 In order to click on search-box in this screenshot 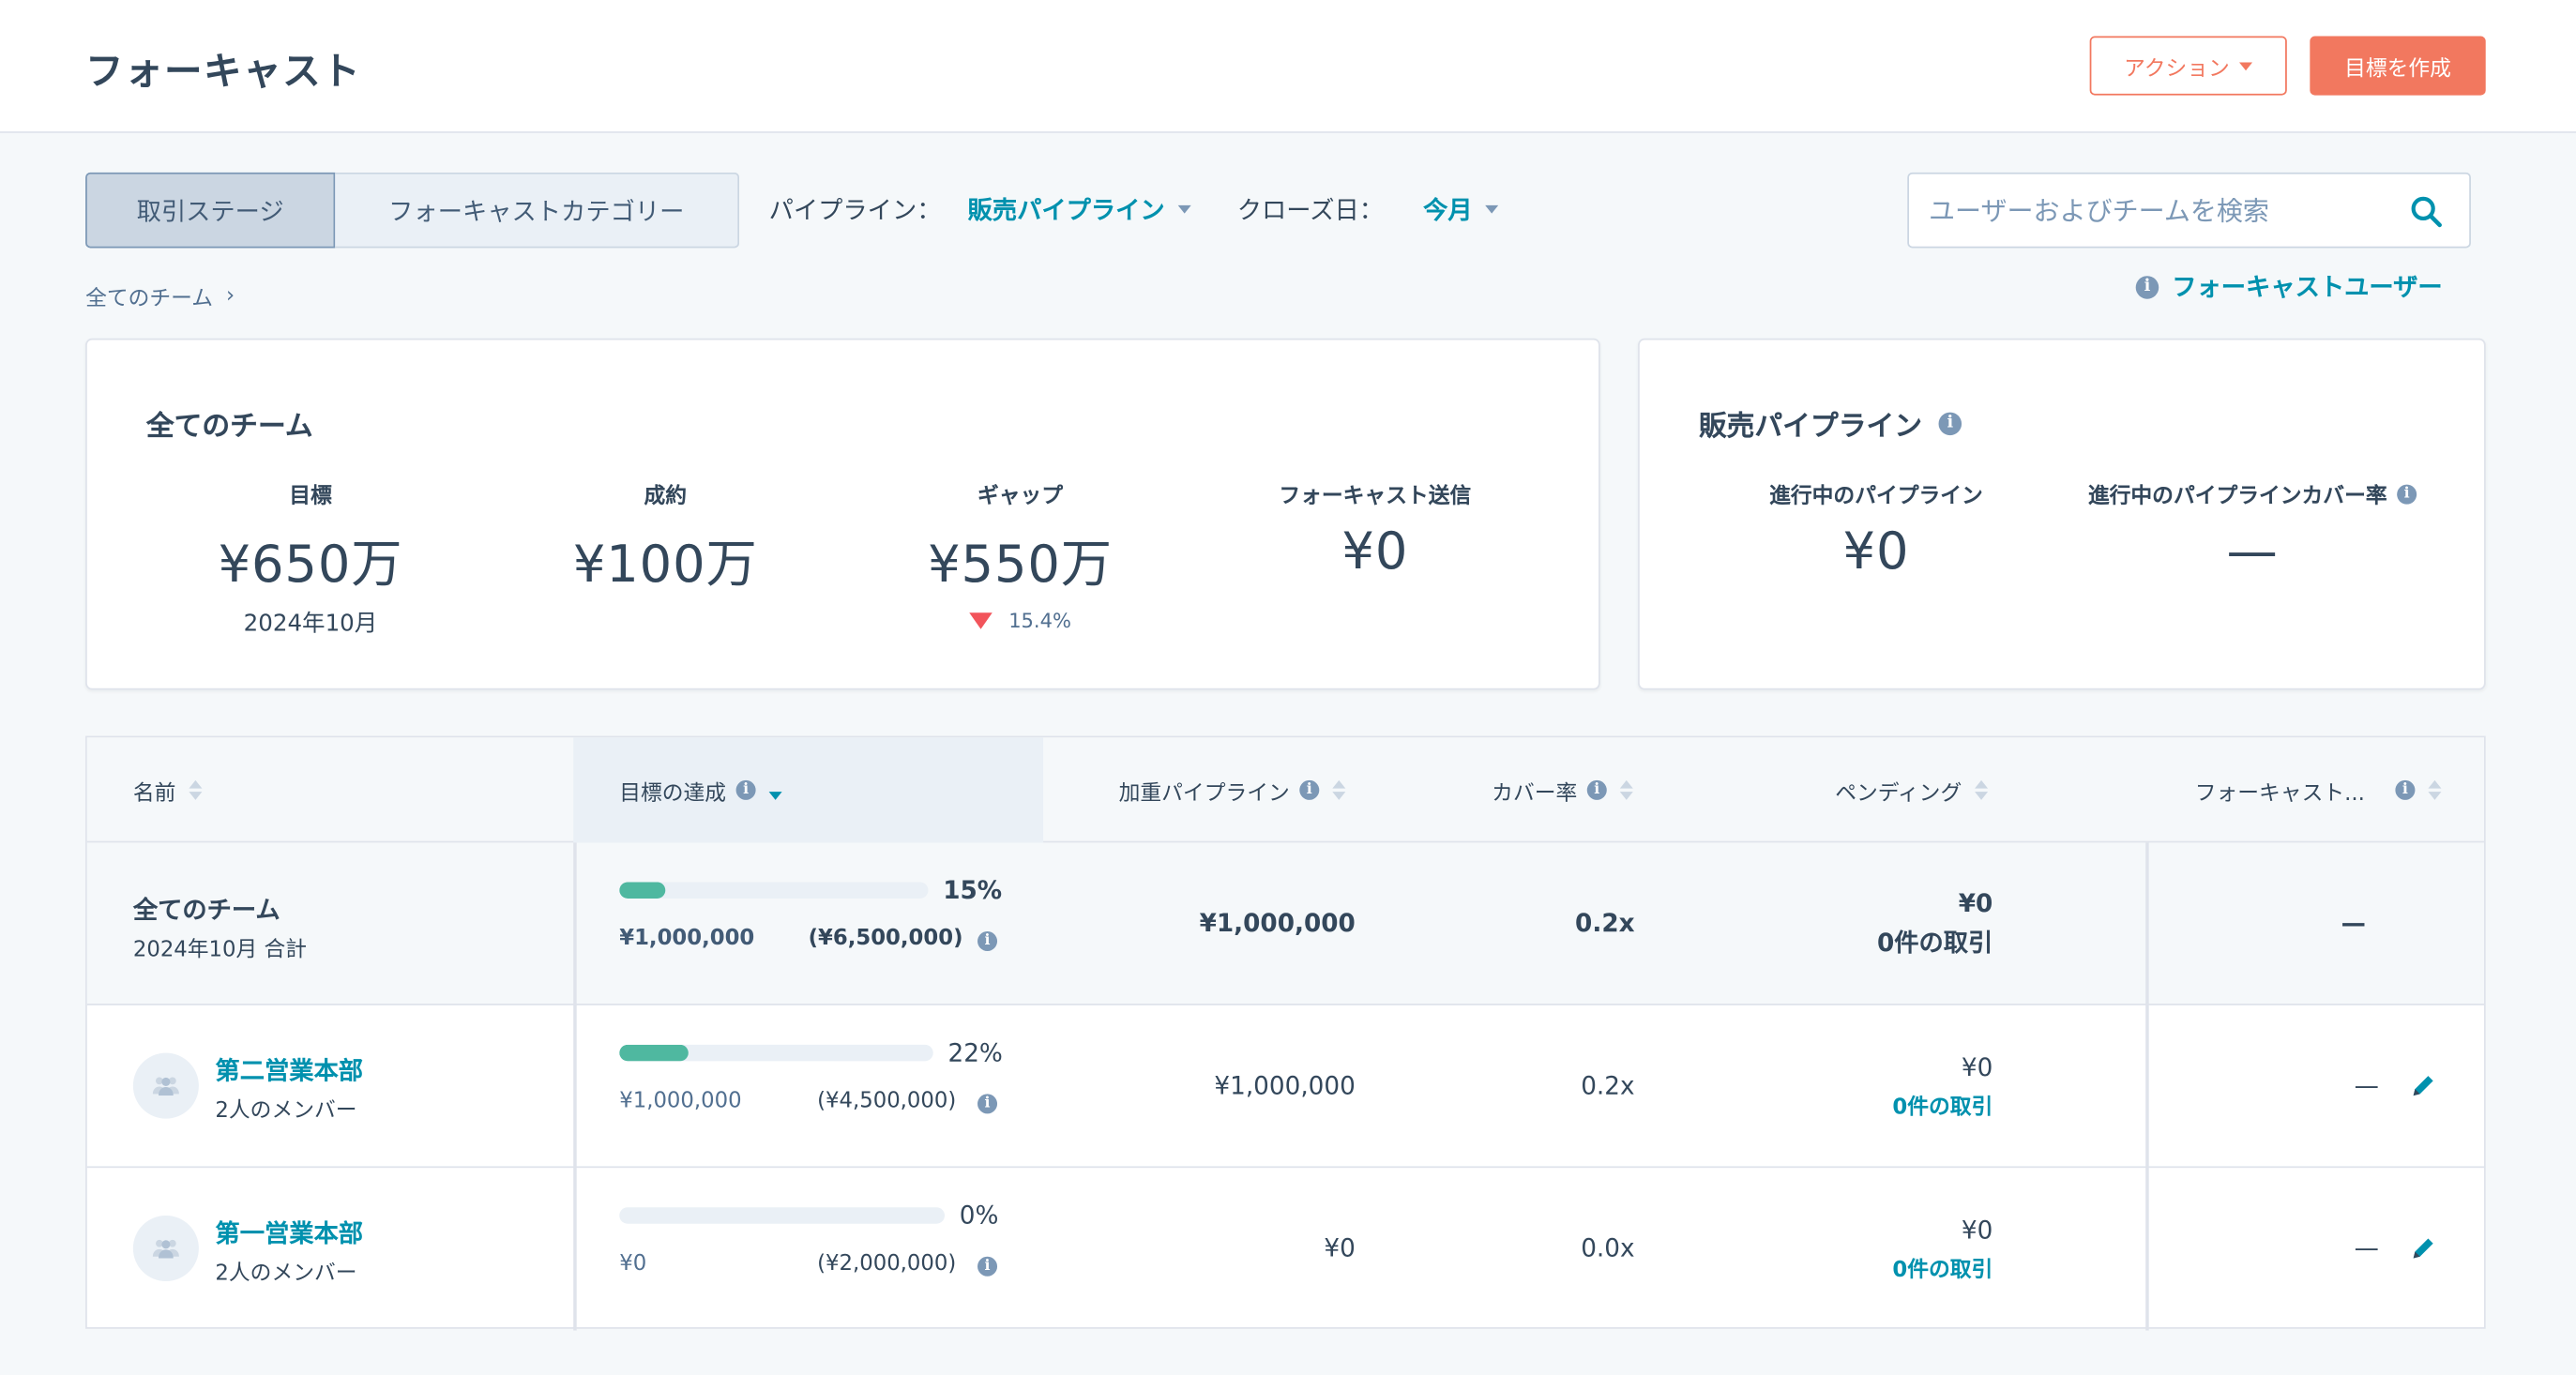, I will do `click(2189, 210)`.